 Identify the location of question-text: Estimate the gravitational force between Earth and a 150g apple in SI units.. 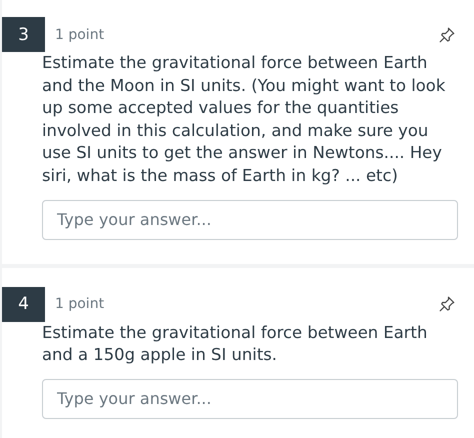
(235, 344).